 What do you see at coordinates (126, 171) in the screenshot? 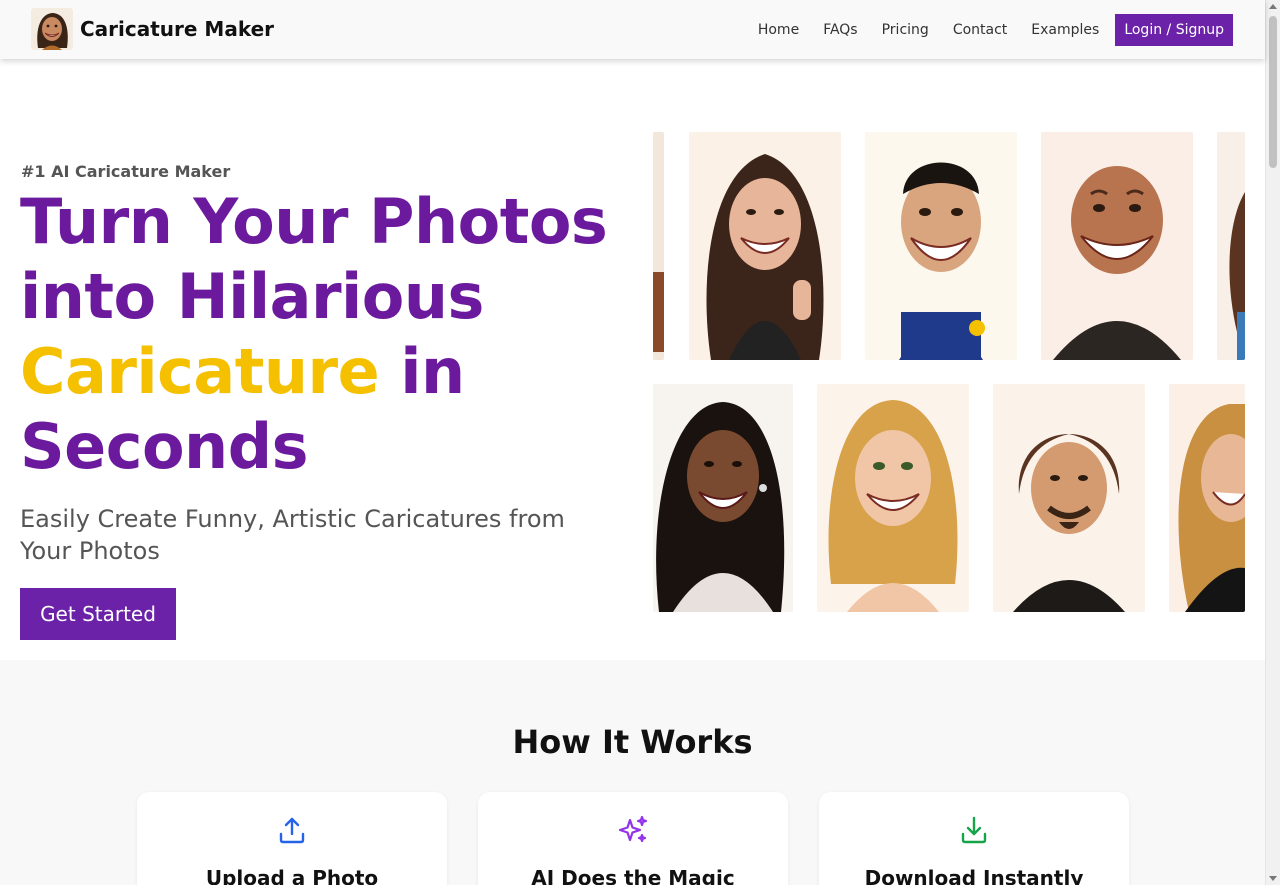
I see `hero-kicker: #1 AI Caricature Maker` at bounding box center [126, 171].